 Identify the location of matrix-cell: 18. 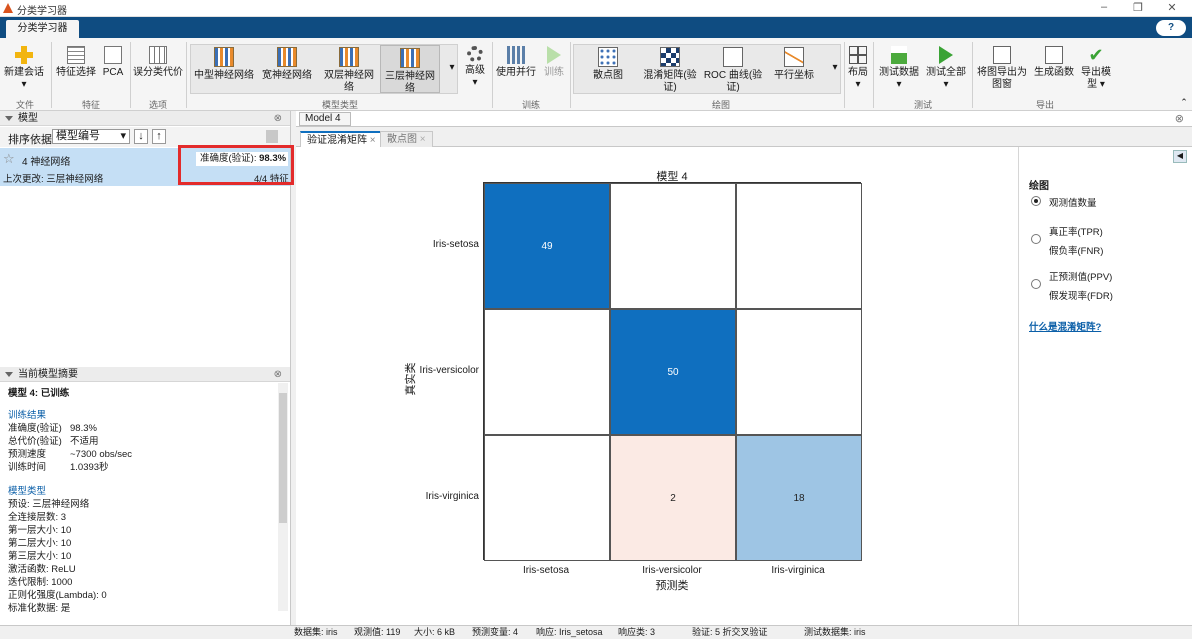
(799, 498).